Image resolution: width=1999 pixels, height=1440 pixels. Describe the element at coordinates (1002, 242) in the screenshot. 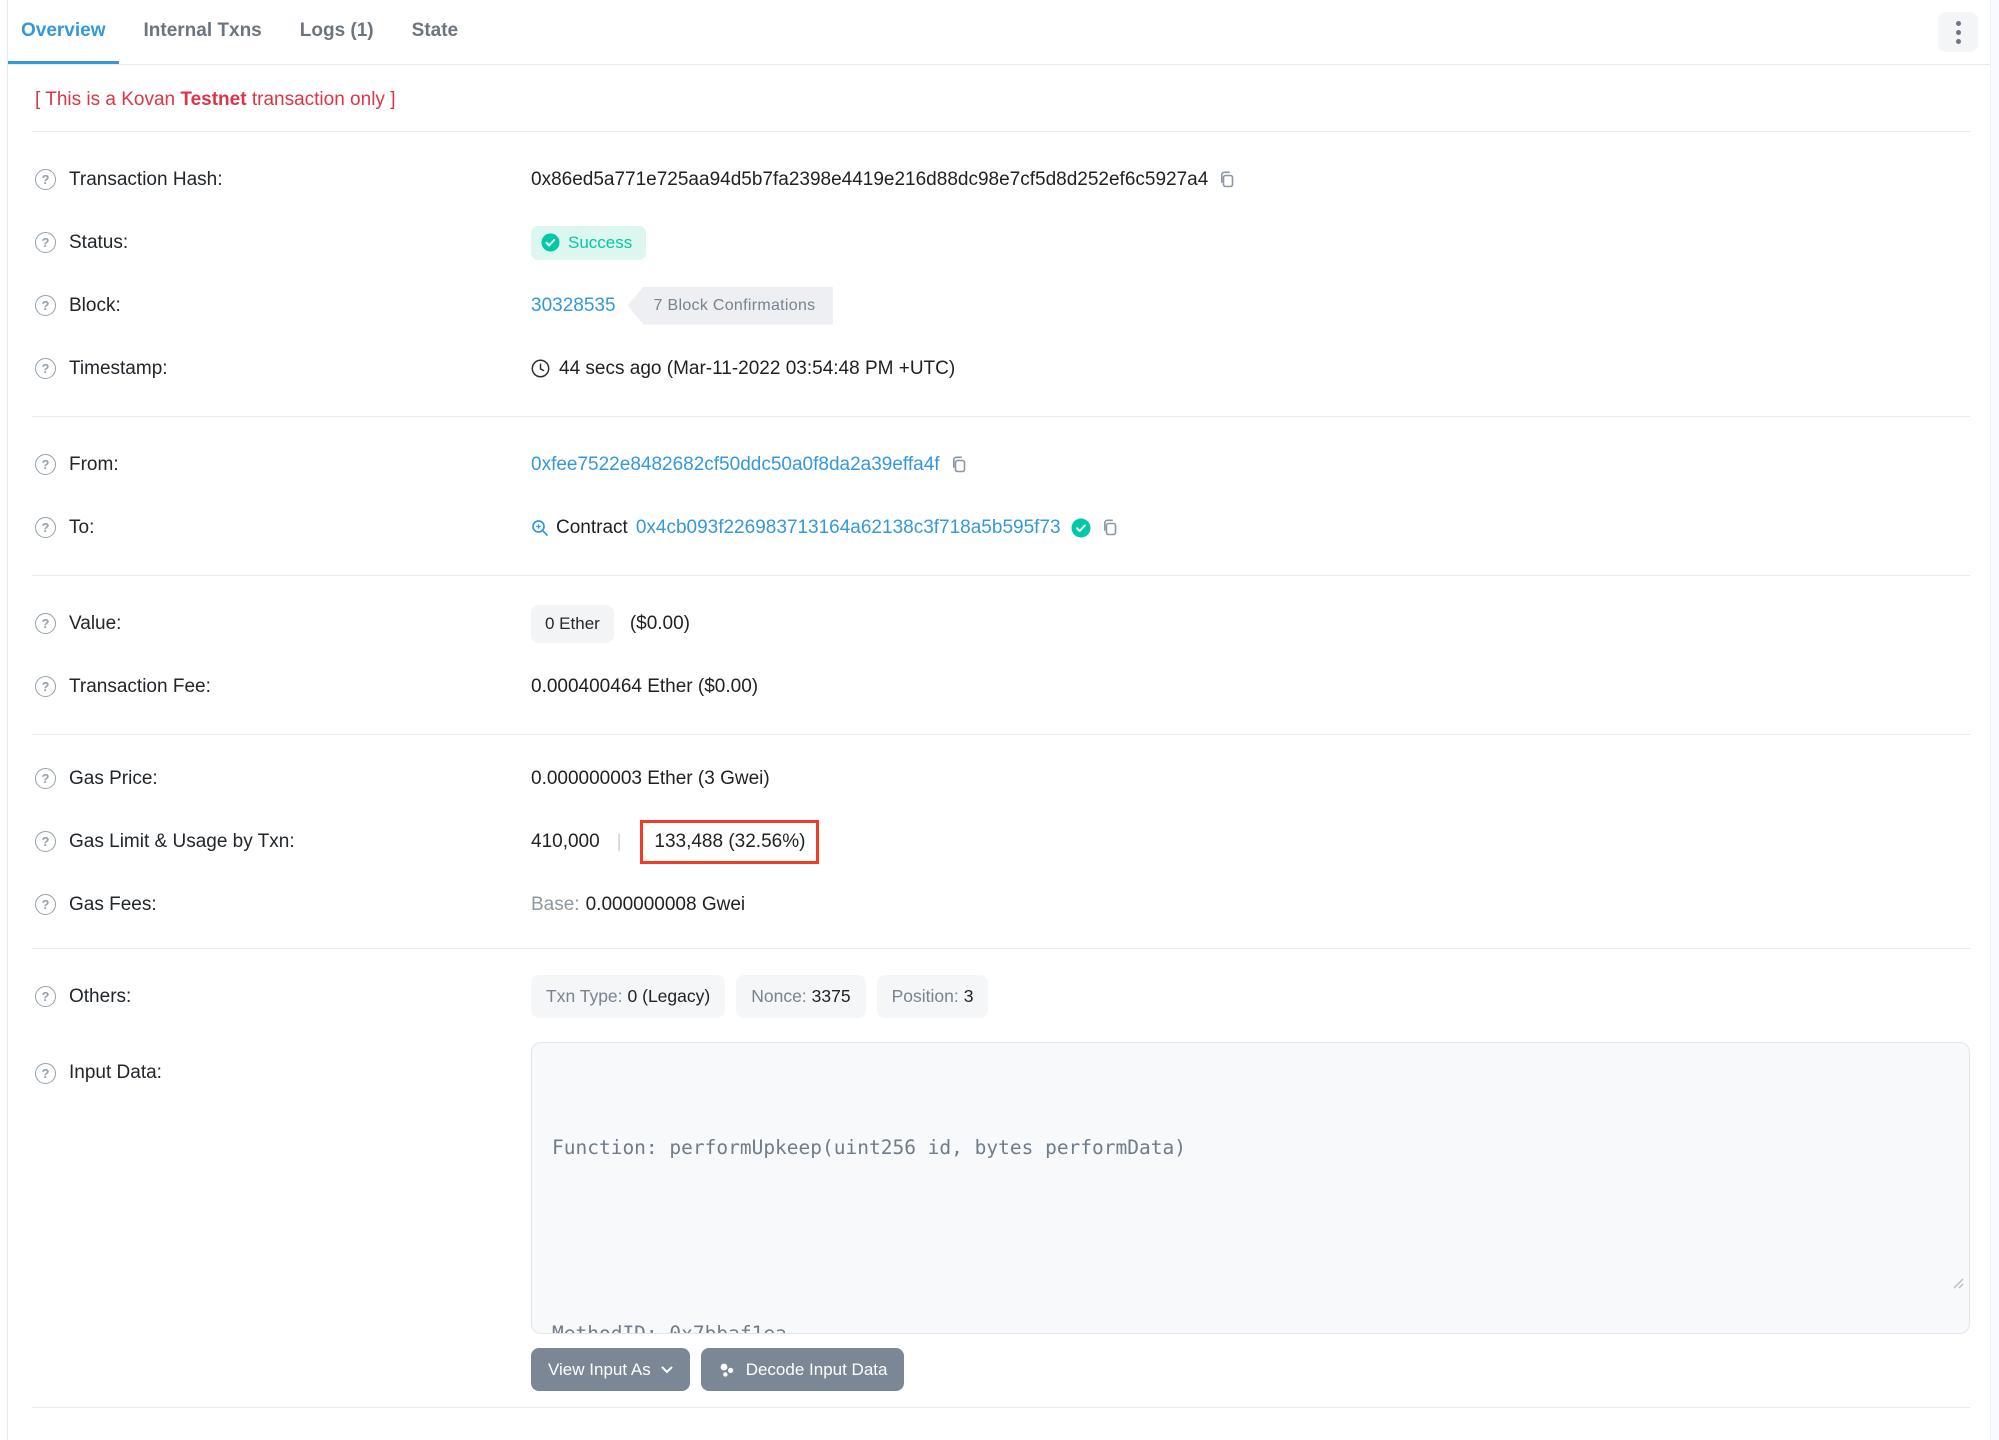

I see `row-status: ? Status: Success` at that location.